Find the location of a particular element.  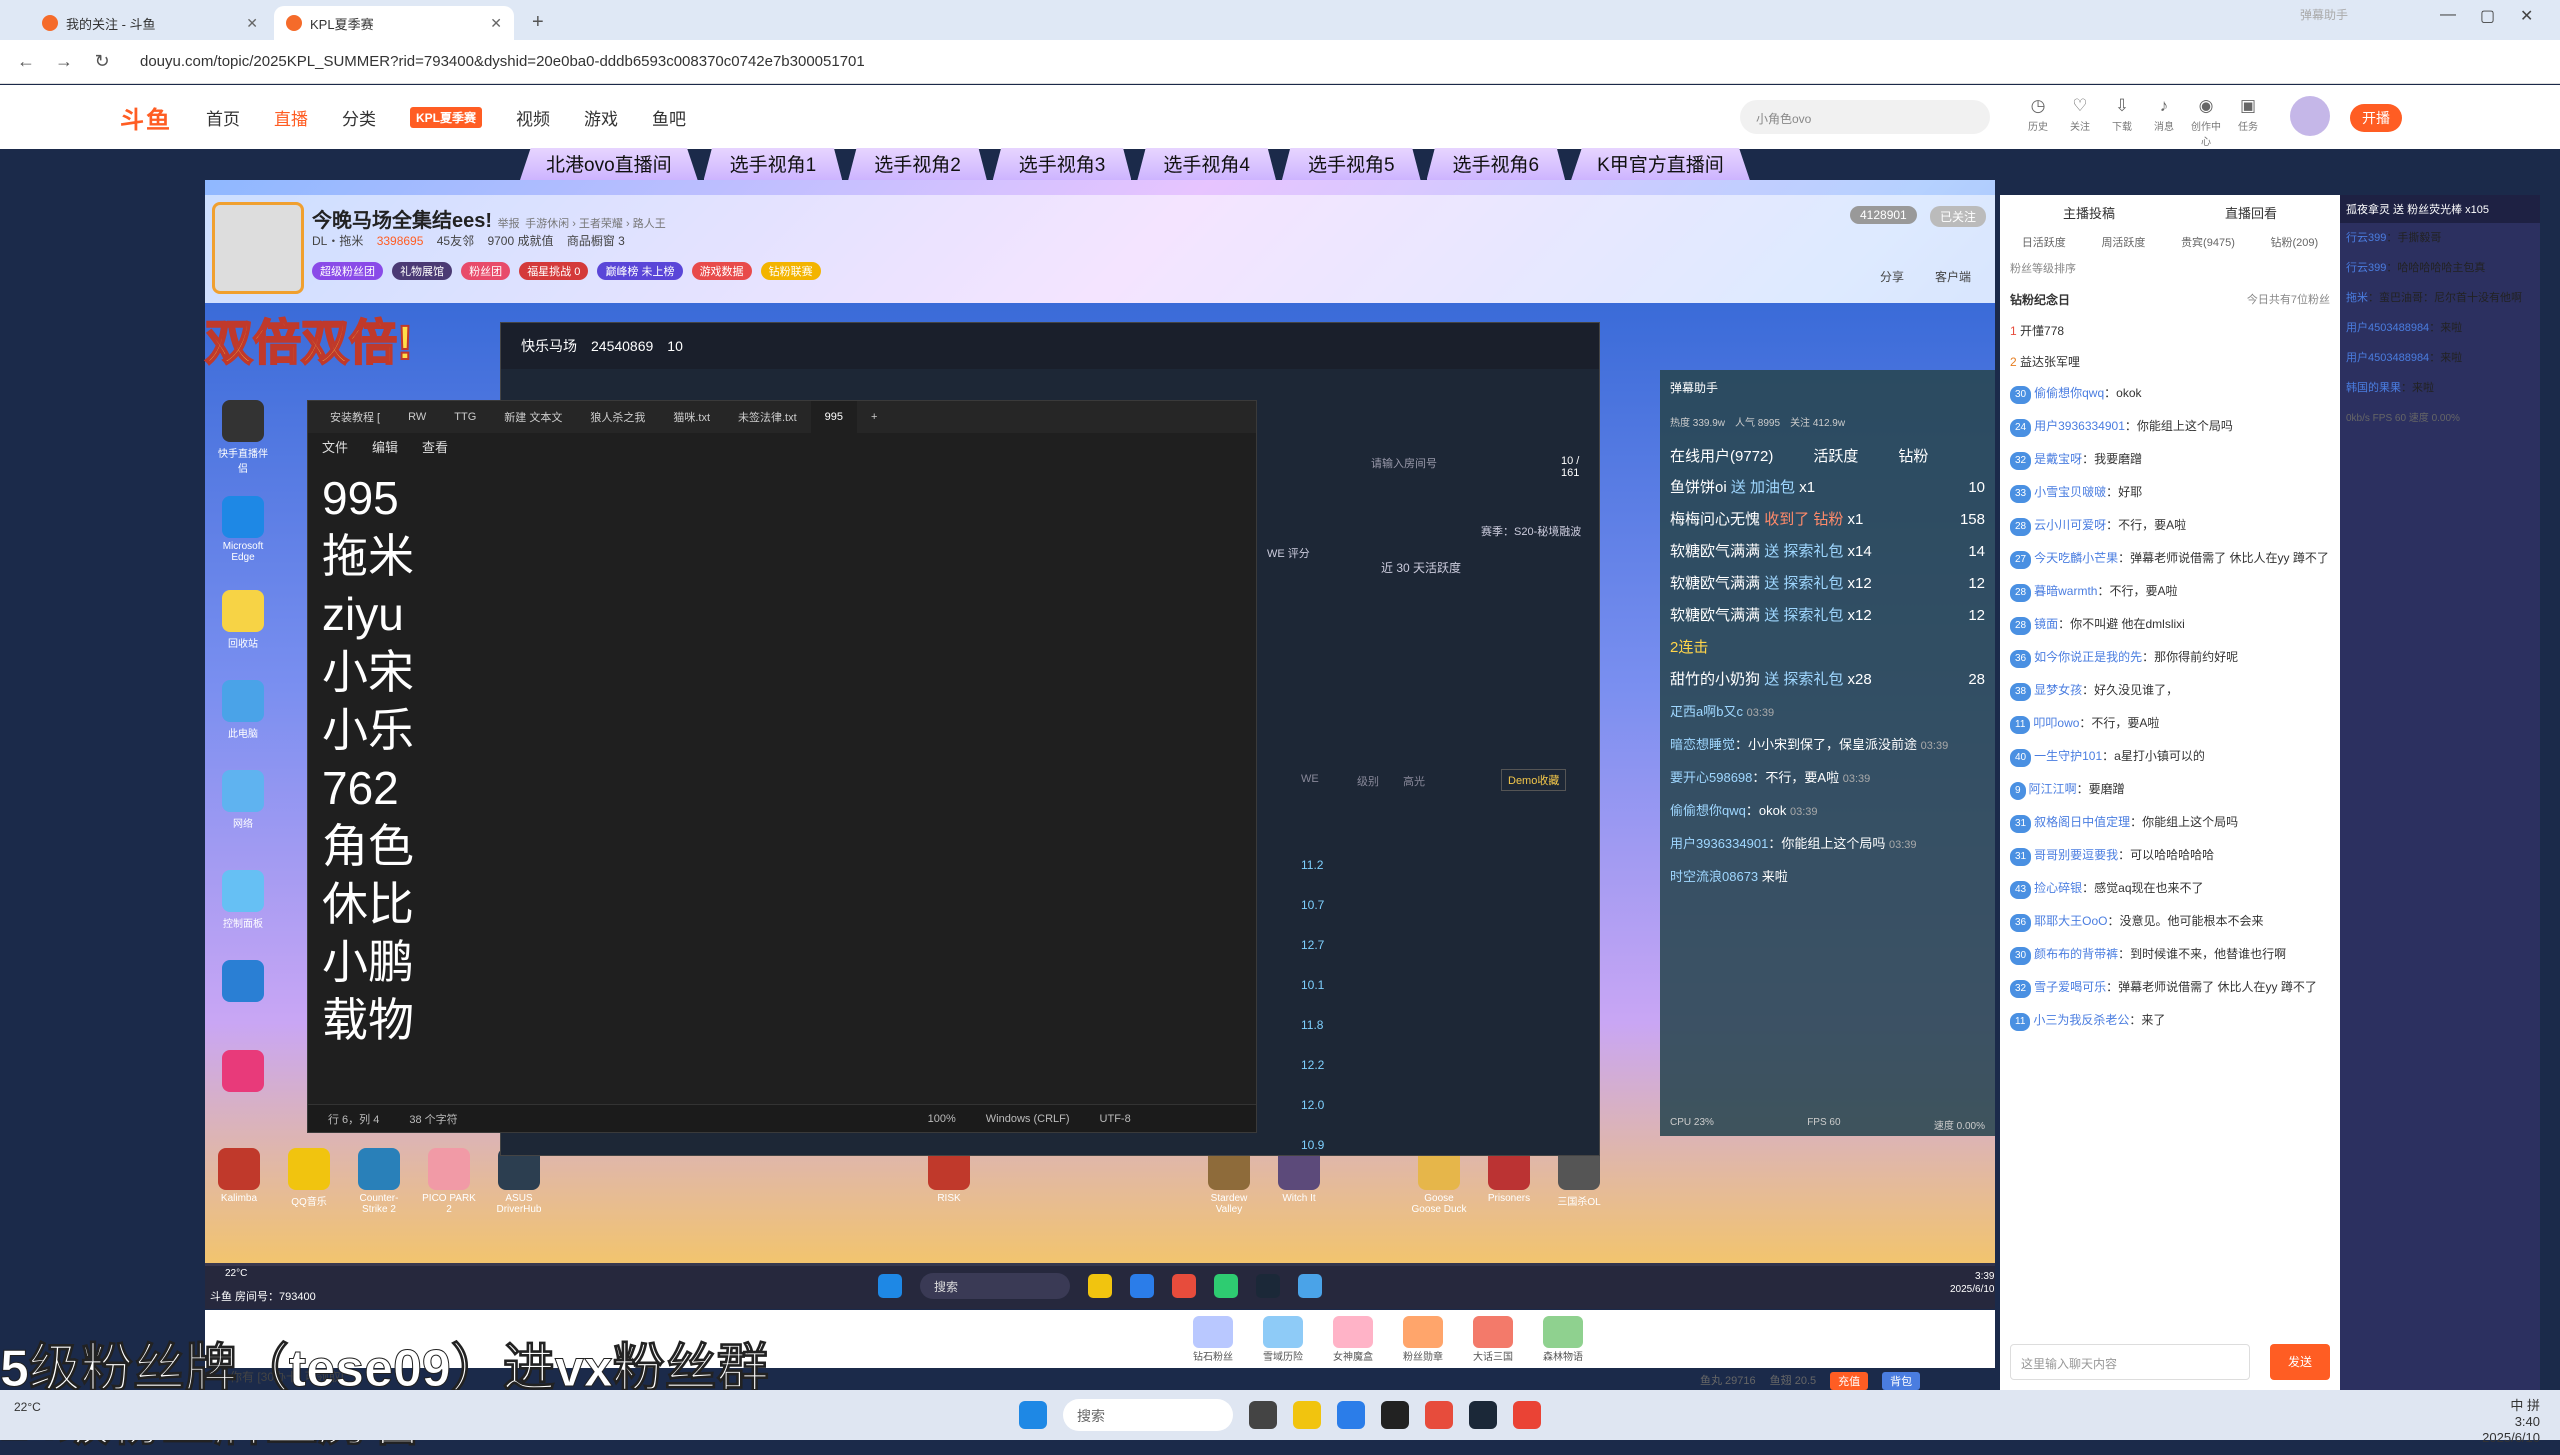

notepad-icon is located at coordinates (1310, 1286).